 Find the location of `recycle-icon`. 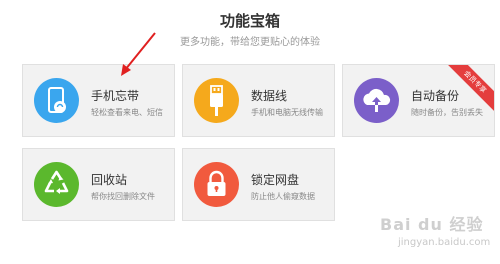

recycle-icon is located at coordinates (56, 184).